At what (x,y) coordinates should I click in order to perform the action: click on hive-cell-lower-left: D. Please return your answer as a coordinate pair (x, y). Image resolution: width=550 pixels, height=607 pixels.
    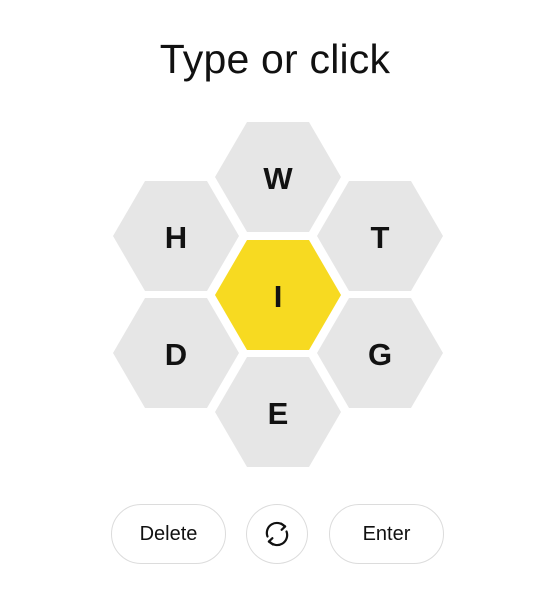
    Looking at the image, I should click on (176, 353).